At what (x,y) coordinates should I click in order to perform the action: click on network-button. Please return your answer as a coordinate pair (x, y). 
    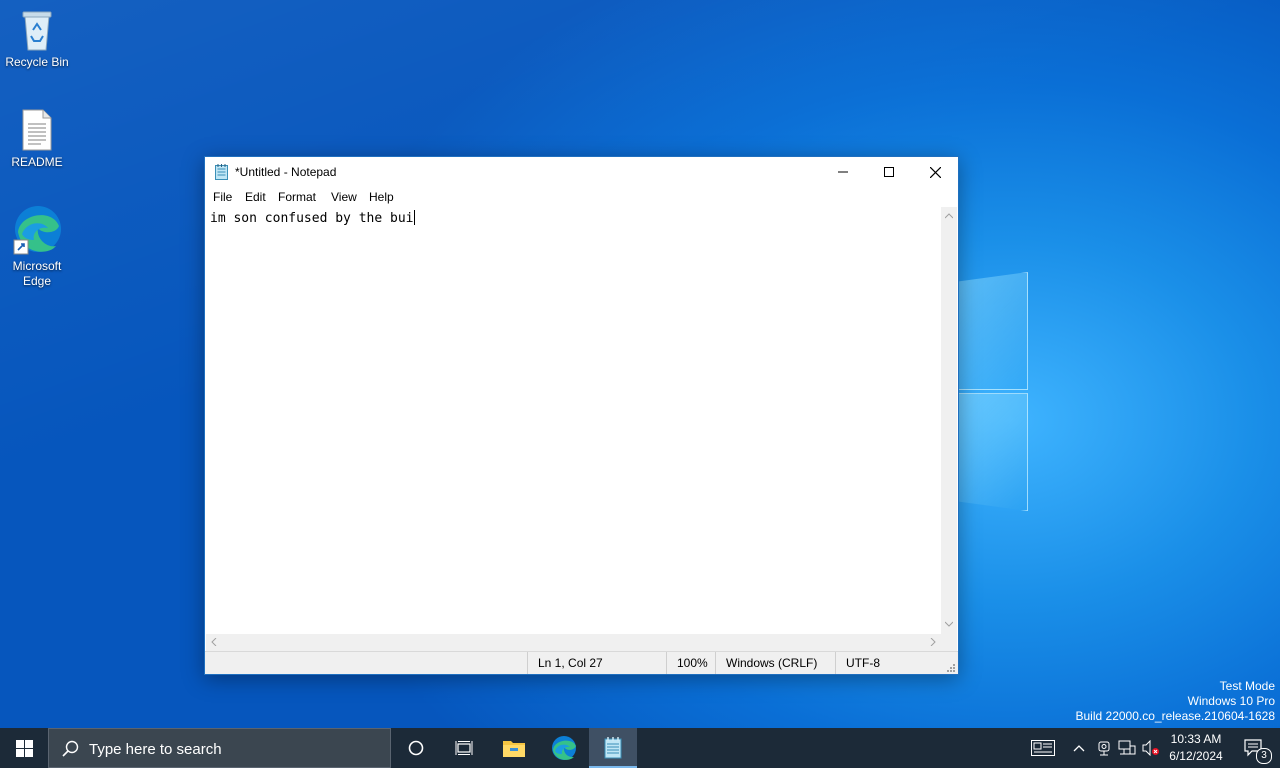
    Looking at the image, I should click on (1127, 748).